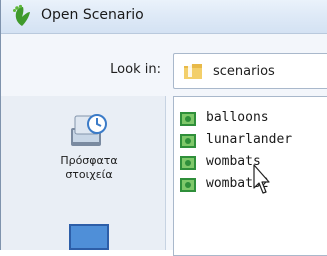  I want to click on recent-items-icon, so click(89, 130).